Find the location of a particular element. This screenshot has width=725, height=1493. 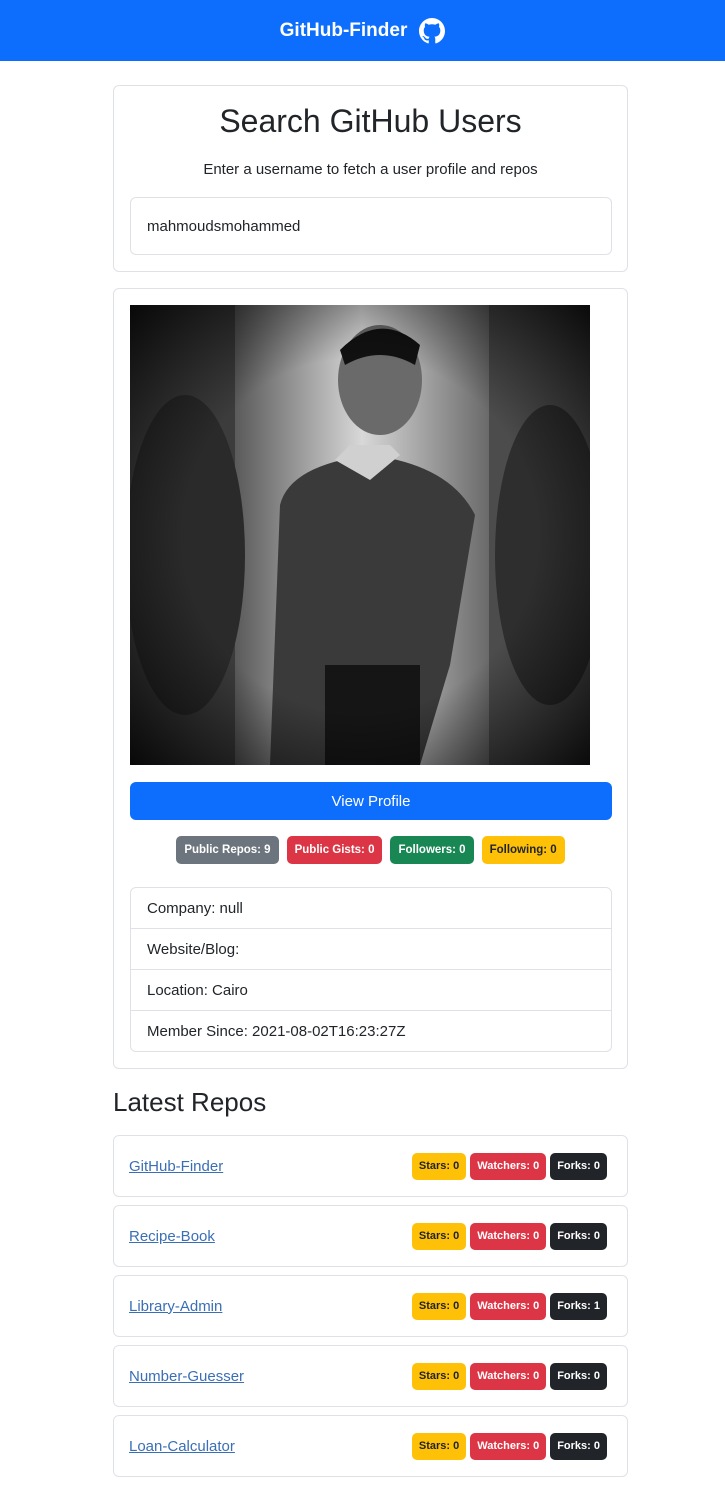

repo-link: Loan-Calculator is located at coordinates (182, 1446).